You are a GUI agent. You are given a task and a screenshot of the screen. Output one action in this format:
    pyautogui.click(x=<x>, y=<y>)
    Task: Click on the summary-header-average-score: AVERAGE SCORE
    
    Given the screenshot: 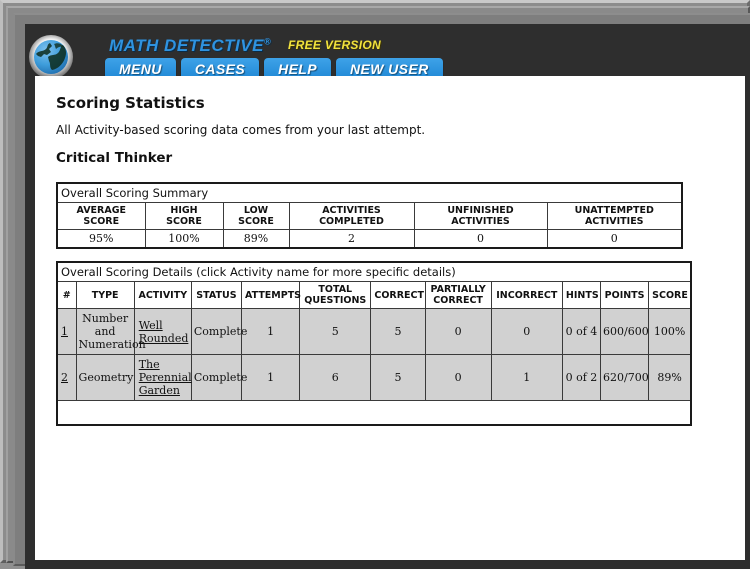 What is the action you would take?
    pyautogui.click(x=101, y=216)
    